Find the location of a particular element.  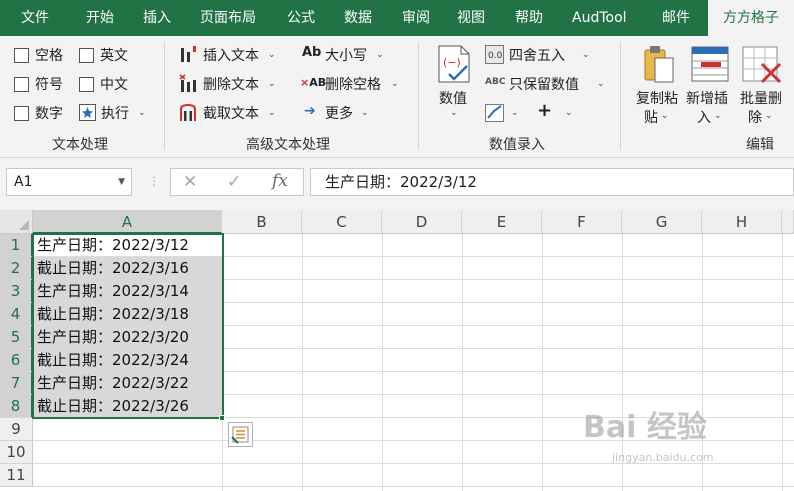

column-header-h: H is located at coordinates (742, 222).